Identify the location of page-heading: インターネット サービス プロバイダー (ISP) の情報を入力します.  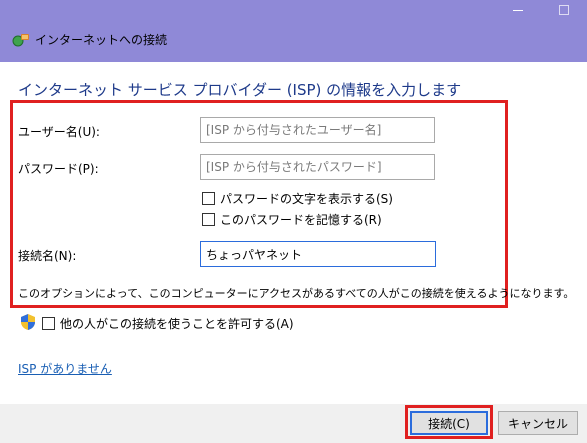
(240, 90).